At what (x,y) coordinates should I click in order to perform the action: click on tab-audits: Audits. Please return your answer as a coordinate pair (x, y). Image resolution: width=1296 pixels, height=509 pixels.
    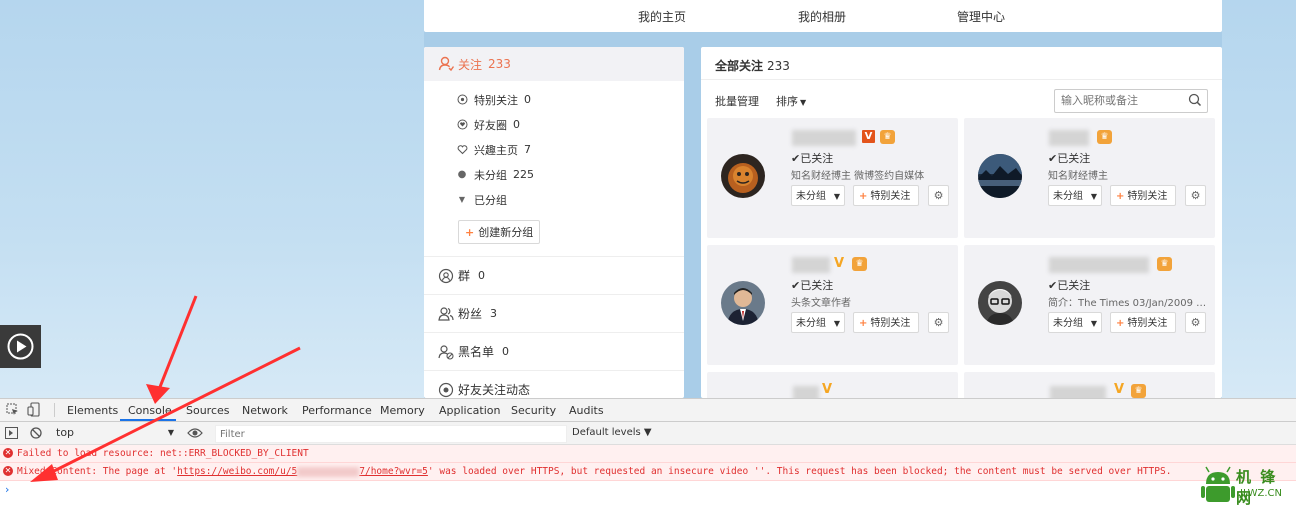
    Looking at the image, I should click on (586, 410).